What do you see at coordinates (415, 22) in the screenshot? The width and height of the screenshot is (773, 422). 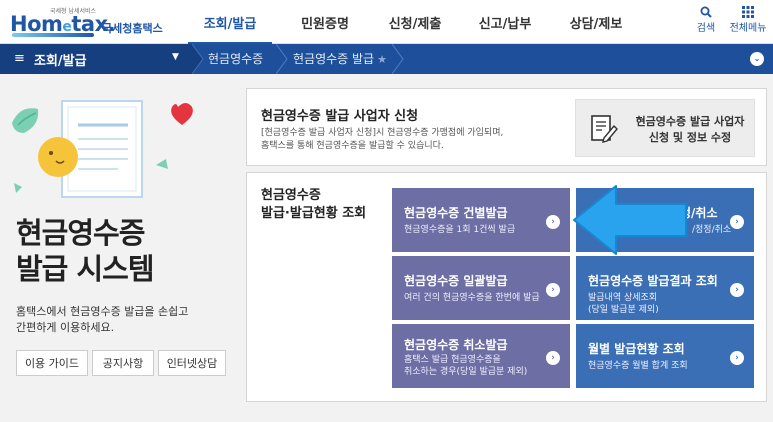 I see `nav-application-submit: 신청/제출` at bounding box center [415, 22].